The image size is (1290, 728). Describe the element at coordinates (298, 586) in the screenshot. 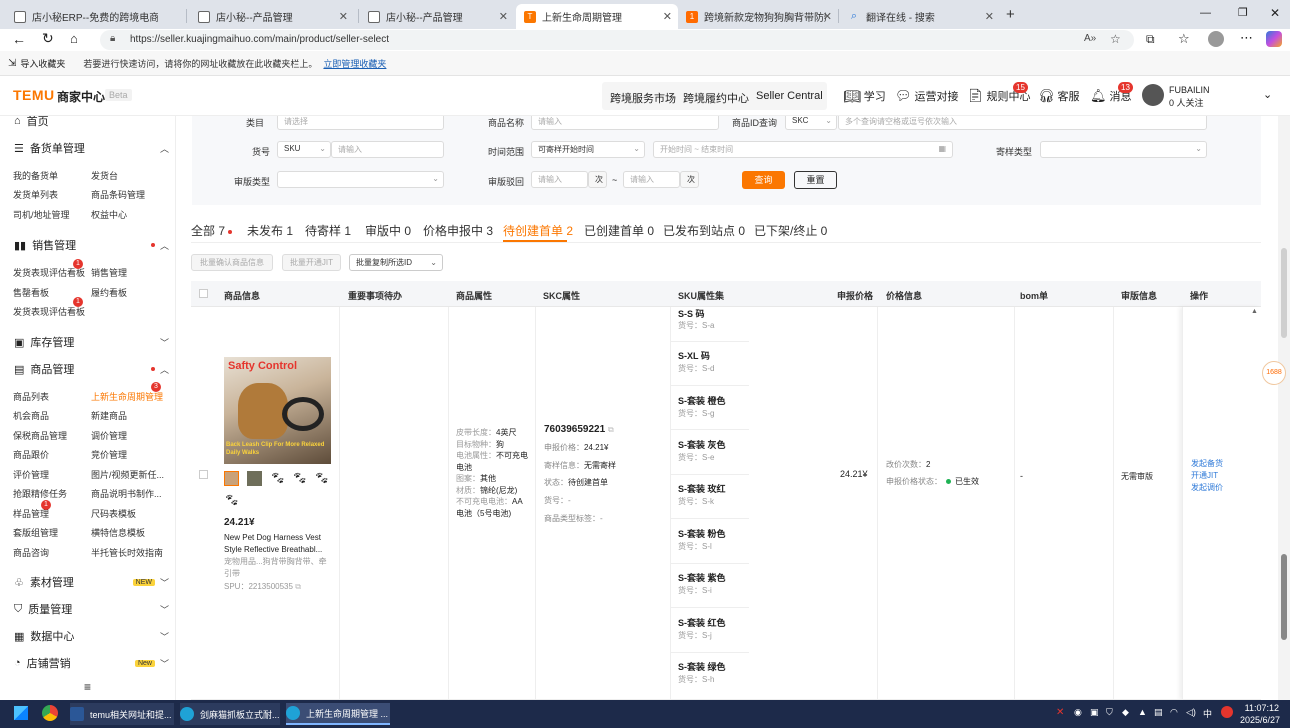

I see `copy-icon: ⧉` at that location.